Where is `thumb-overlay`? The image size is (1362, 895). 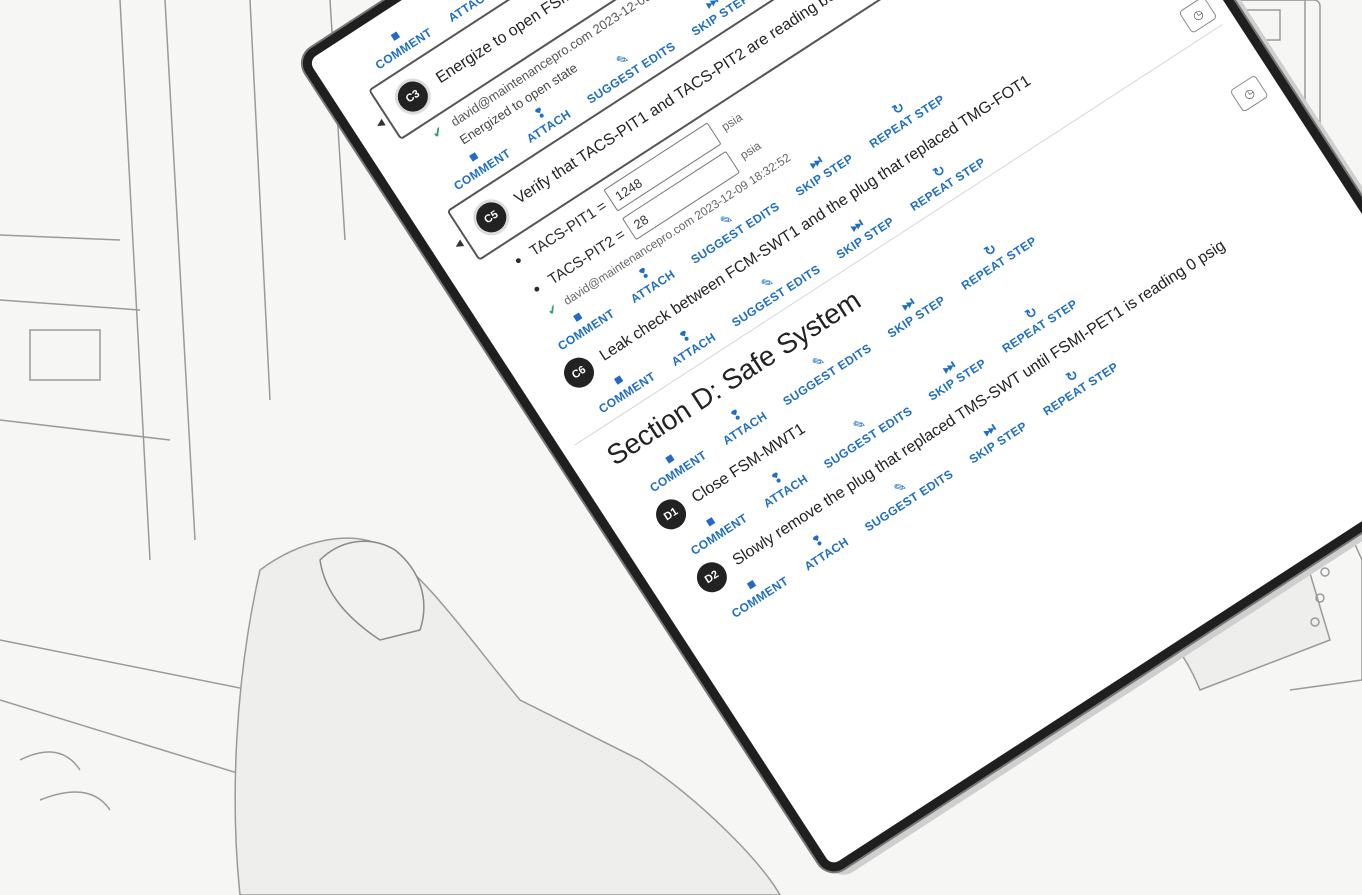
thumb-overlay is located at coordinates (372, 590).